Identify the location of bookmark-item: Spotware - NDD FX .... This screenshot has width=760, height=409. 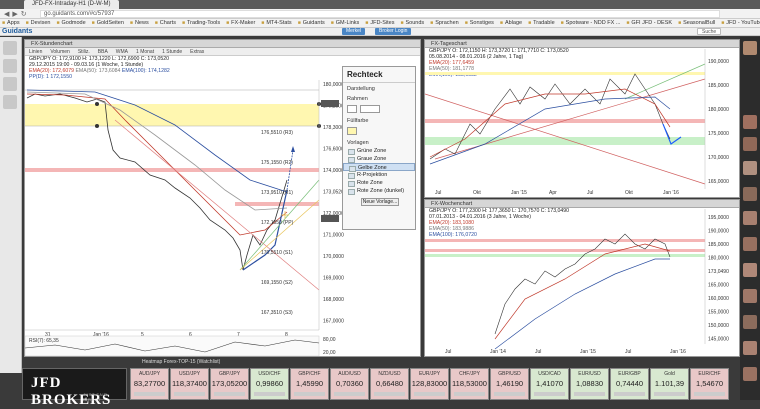
(591, 23).